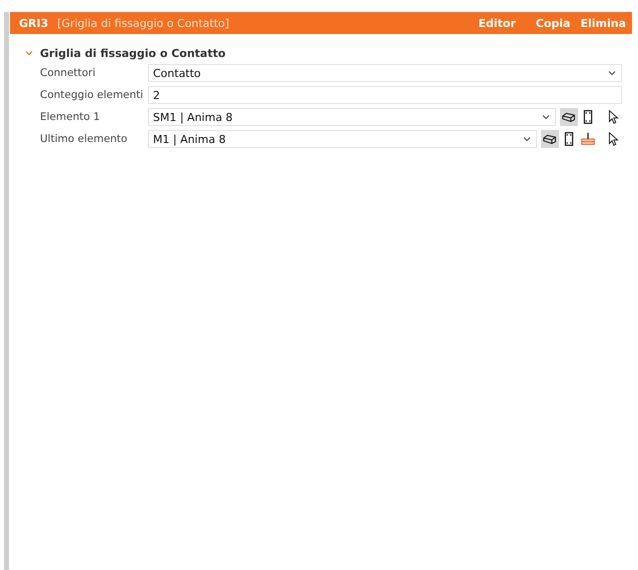  I want to click on footing-icon, so click(588, 139).